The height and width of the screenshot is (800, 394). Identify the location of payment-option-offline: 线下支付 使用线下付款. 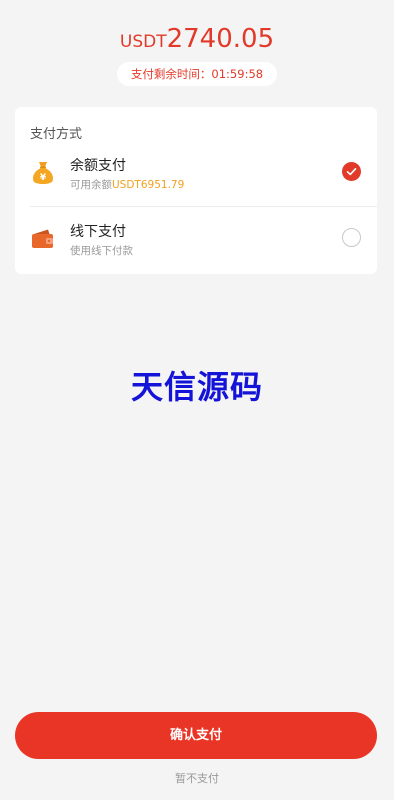
(196, 241).